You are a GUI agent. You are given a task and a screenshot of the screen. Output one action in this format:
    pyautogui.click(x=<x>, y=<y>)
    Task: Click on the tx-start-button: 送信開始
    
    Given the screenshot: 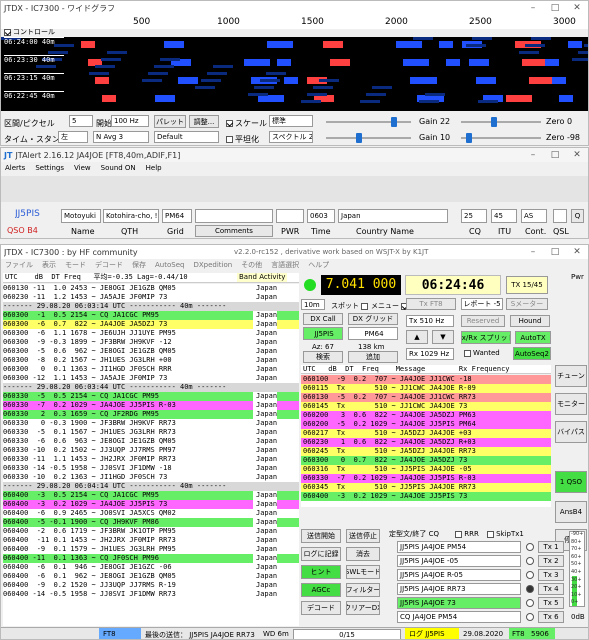 What is the action you would take?
    pyautogui.click(x=321, y=536)
    